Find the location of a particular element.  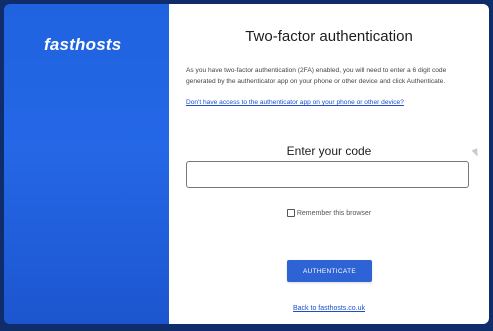

remember-browser-option: Remember this browser is located at coordinates (329, 213).